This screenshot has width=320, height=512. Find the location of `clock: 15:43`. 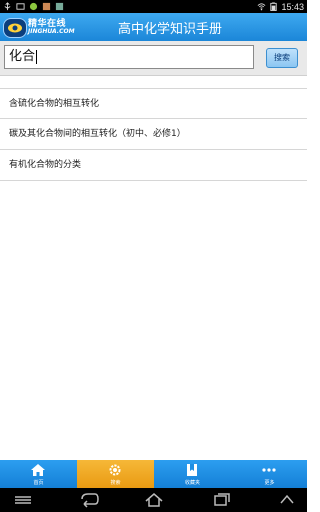

clock: 15:43 is located at coordinates (292, 6).